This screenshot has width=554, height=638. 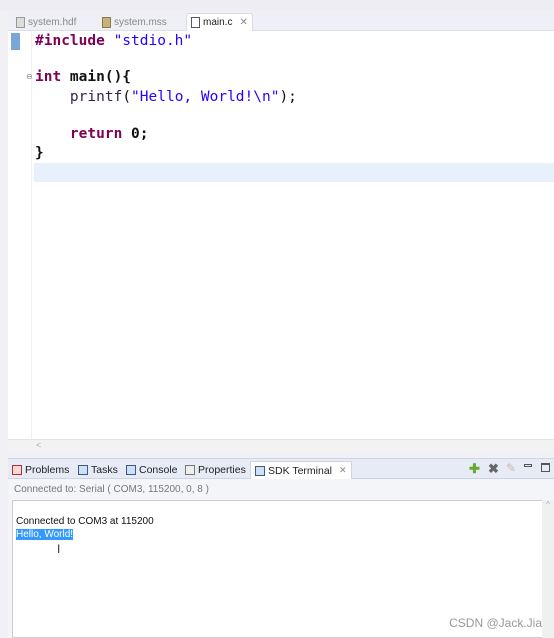 I want to click on add-icon: ✚, so click(x=474, y=468).